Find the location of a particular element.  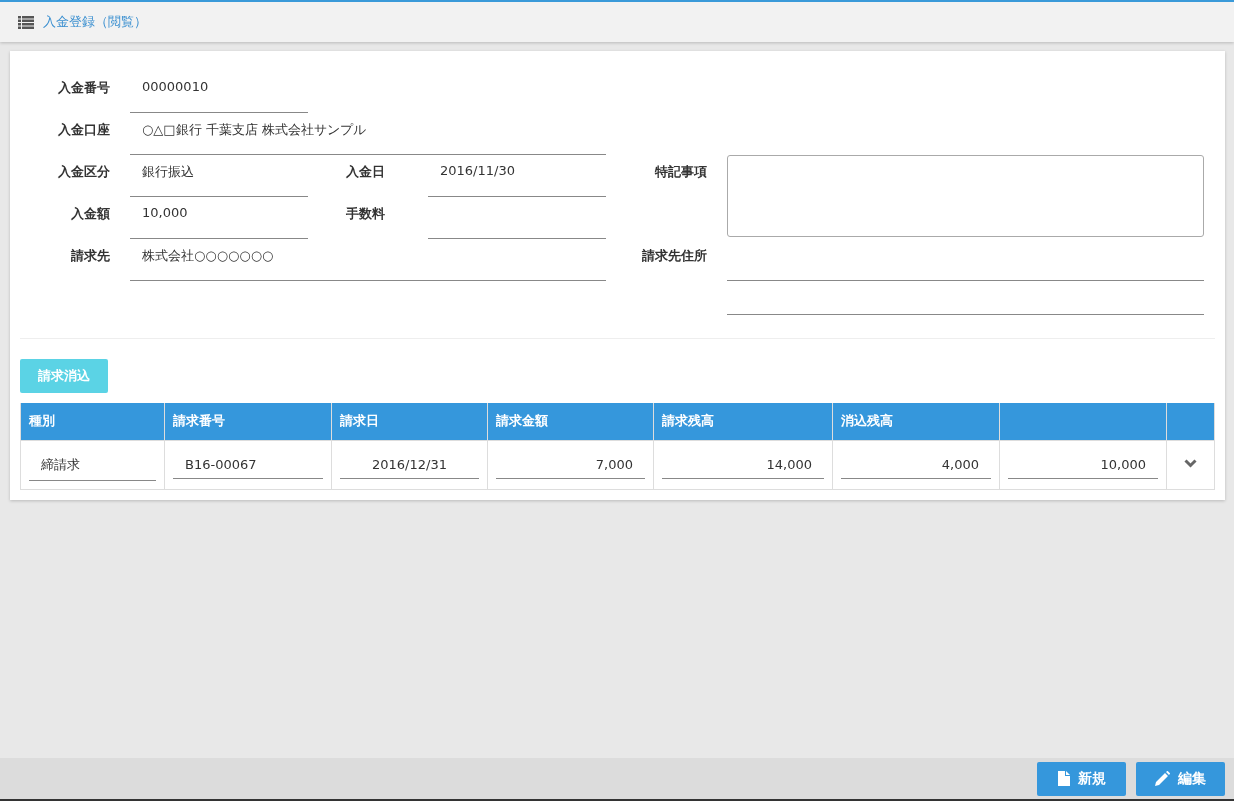

field-label: 入金額 is located at coordinates (90, 214).